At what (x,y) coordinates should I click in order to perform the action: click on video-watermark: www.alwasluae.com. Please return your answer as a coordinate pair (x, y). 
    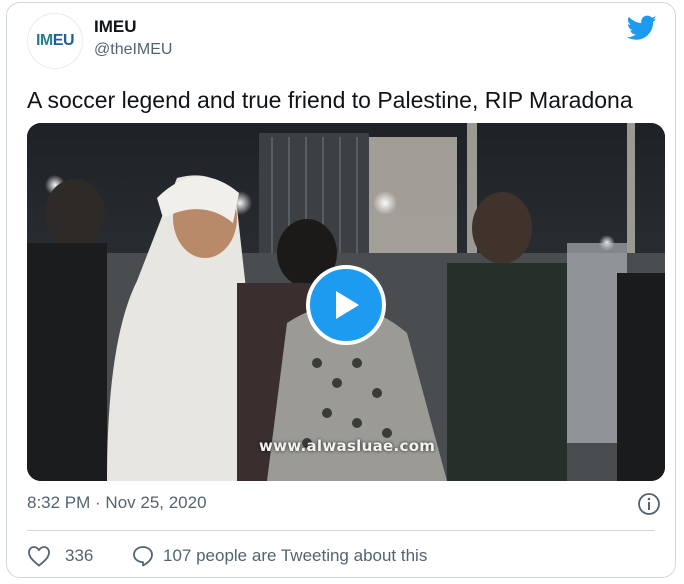
    Looking at the image, I should click on (347, 446).